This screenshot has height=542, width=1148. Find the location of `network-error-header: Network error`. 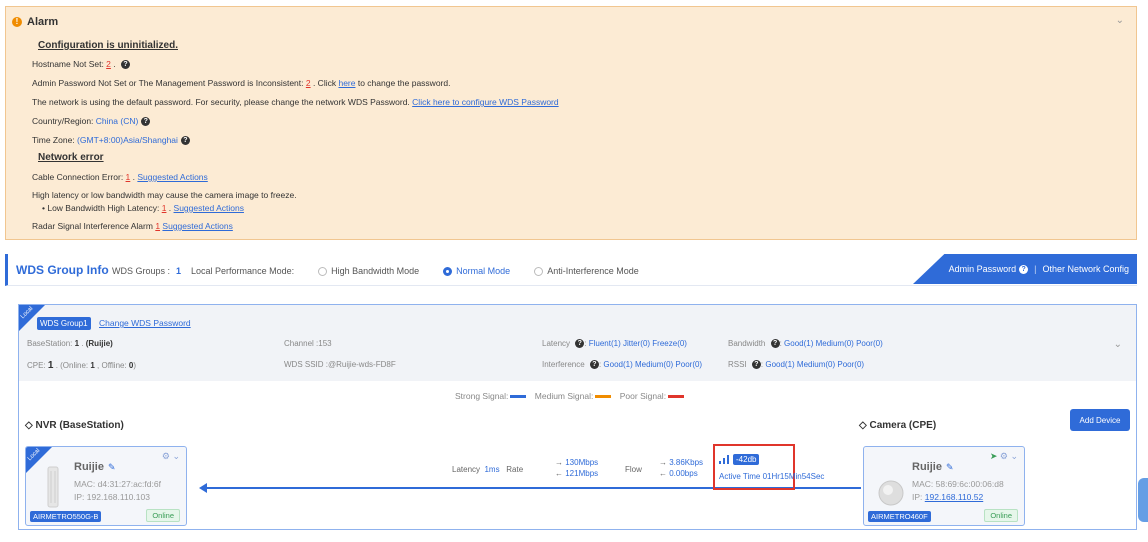

network-error-header: Network error is located at coordinates (71, 157).